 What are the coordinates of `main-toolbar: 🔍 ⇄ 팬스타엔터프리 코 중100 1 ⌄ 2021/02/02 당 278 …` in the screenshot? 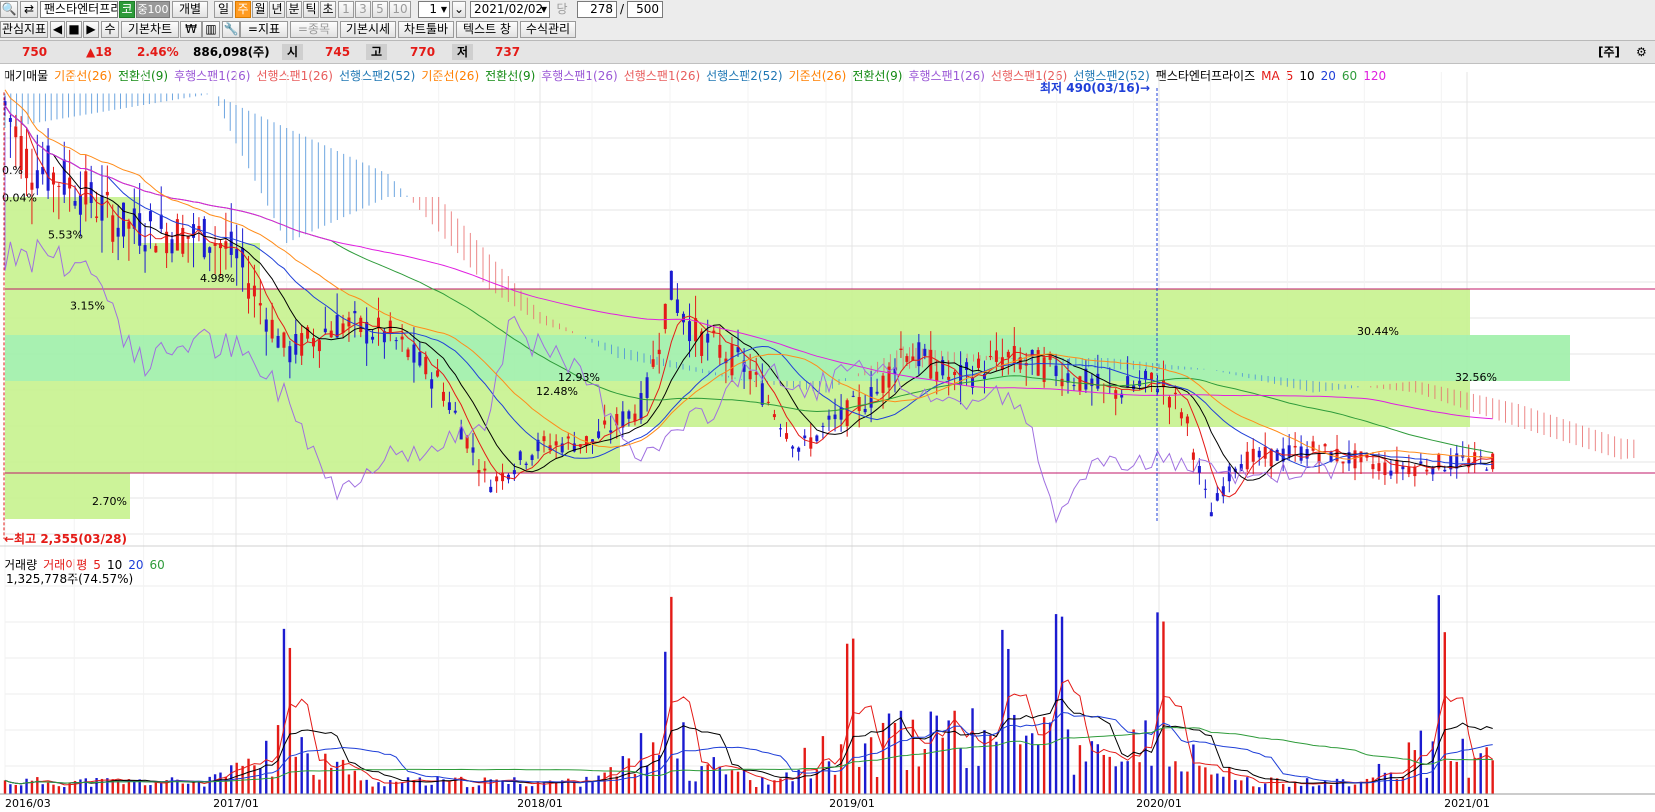 It's located at (827, 10).